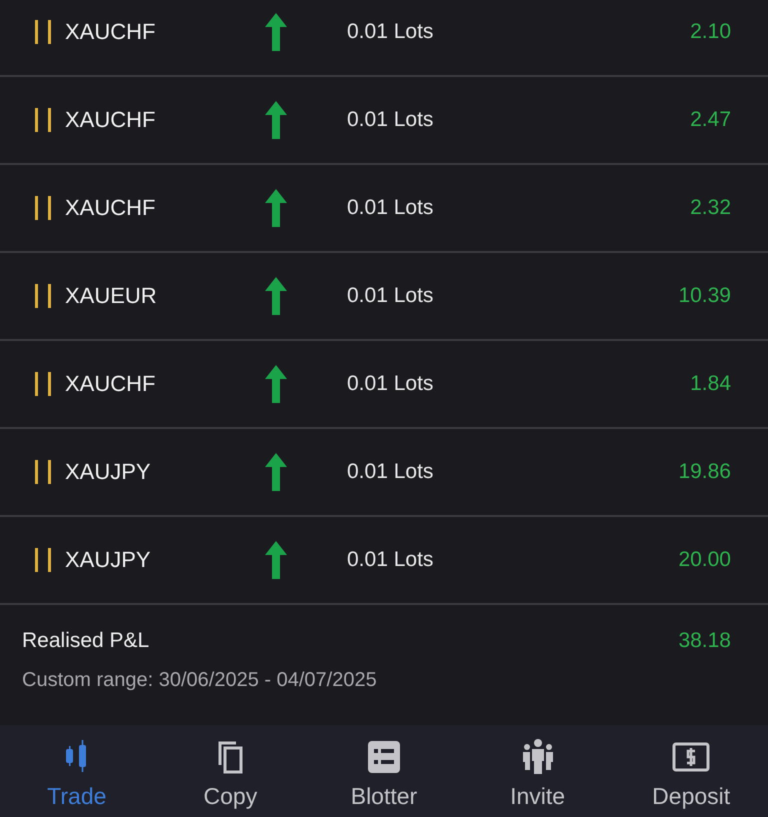  Describe the element at coordinates (710, 384) in the screenshot. I see `profit-value: 1.84` at that location.